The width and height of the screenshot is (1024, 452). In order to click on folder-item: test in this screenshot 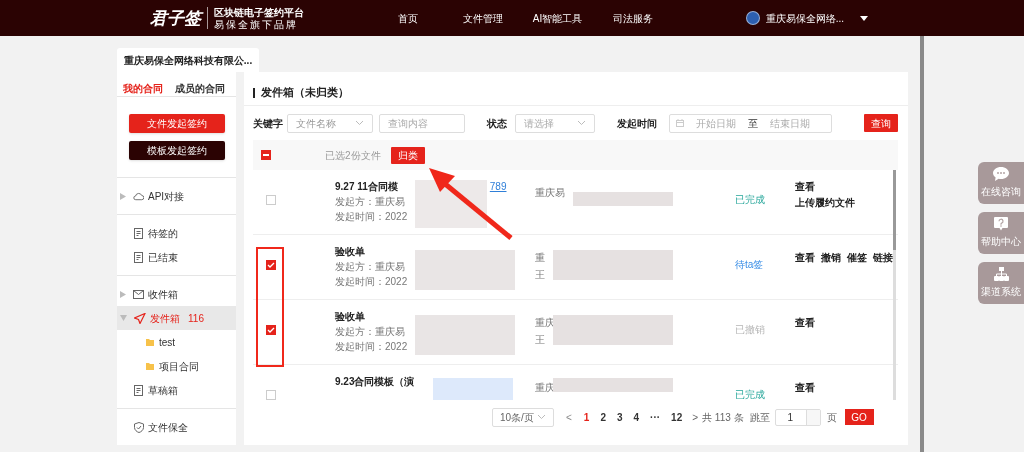, I will do `click(176, 342)`.